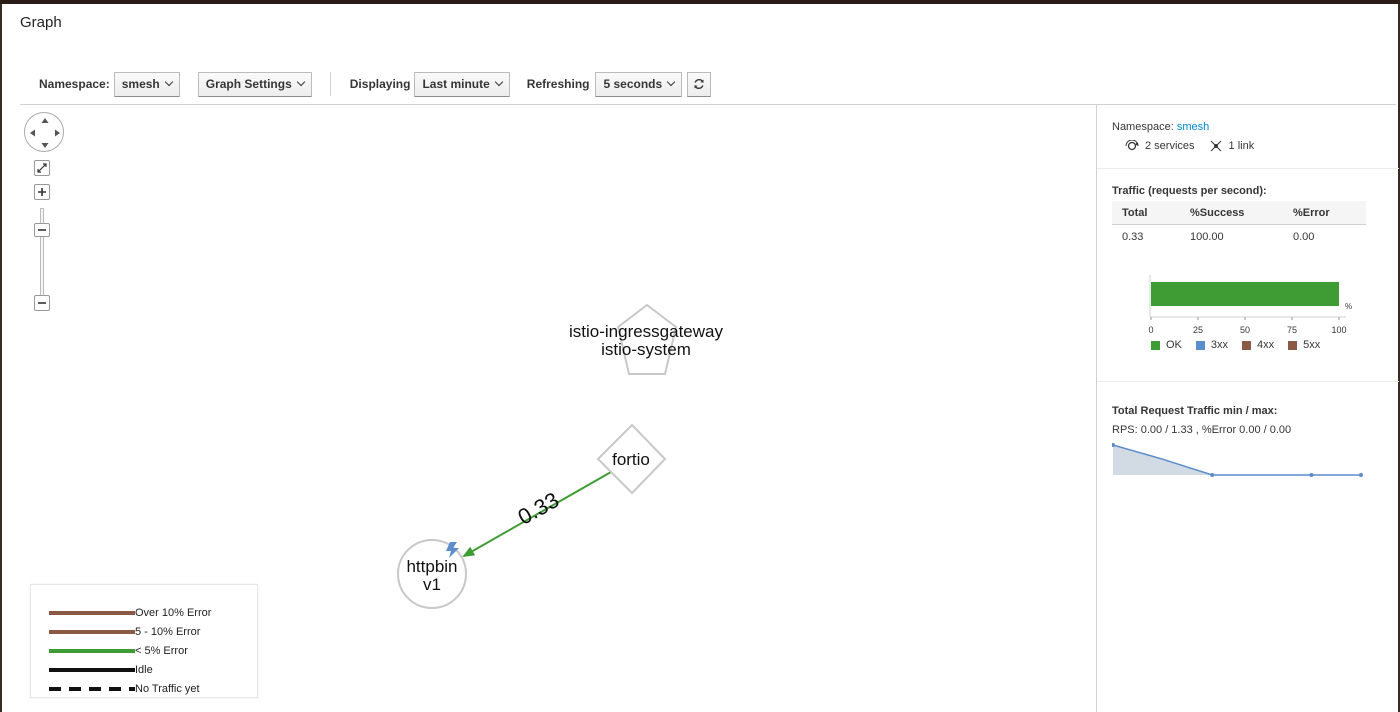  I want to click on panel-namespace-link: smesh, so click(1193, 127).